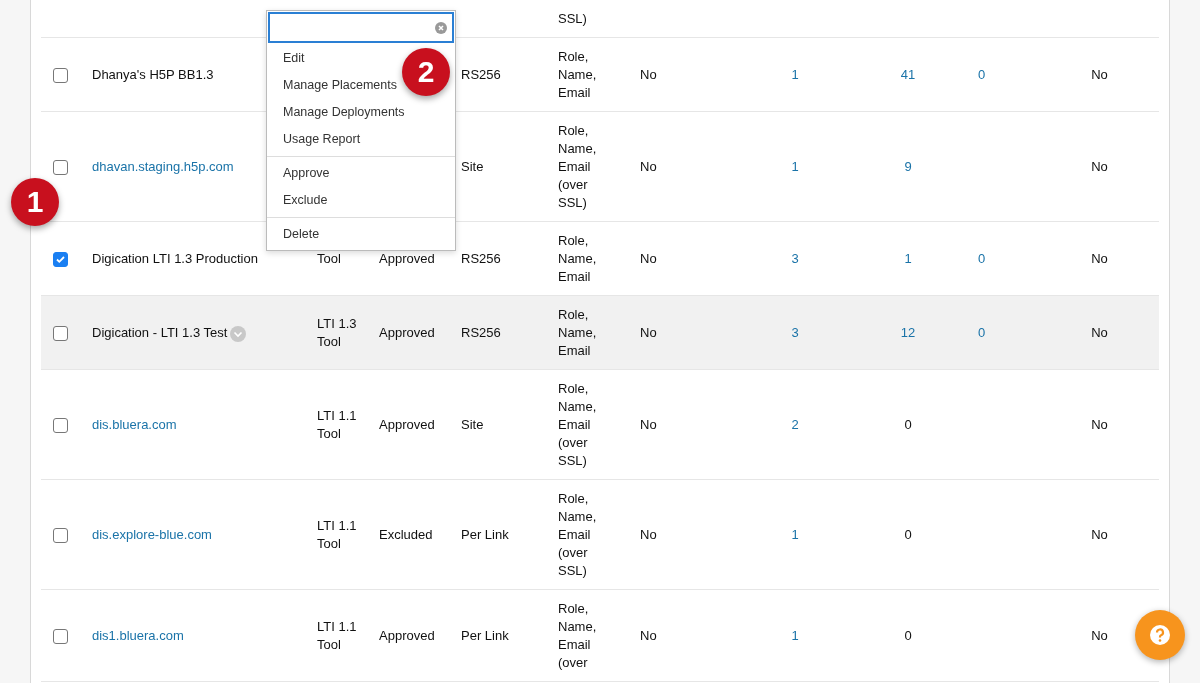 The image size is (1200, 683). What do you see at coordinates (908, 332) in the screenshot?
I see `table-link: 12` at bounding box center [908, 332].